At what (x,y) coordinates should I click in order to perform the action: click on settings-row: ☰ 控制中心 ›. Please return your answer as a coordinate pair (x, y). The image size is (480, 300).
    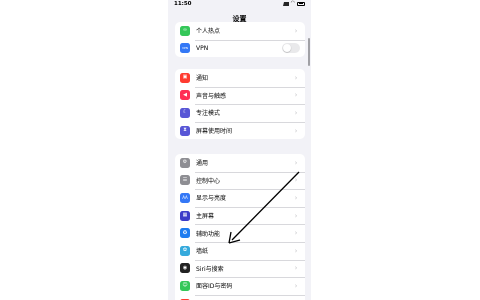
    Looking at the image, I should click on (240, 180).